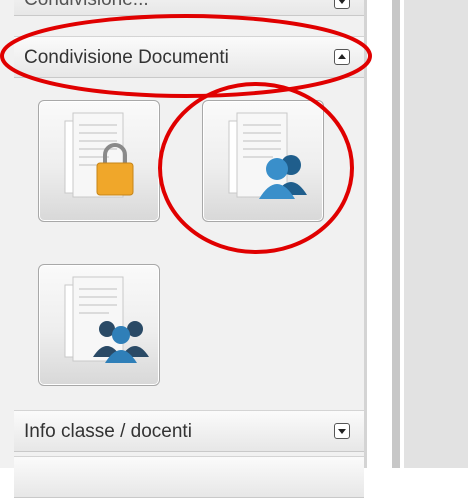  I want to click on panel-divider-left, so click(365, 234).